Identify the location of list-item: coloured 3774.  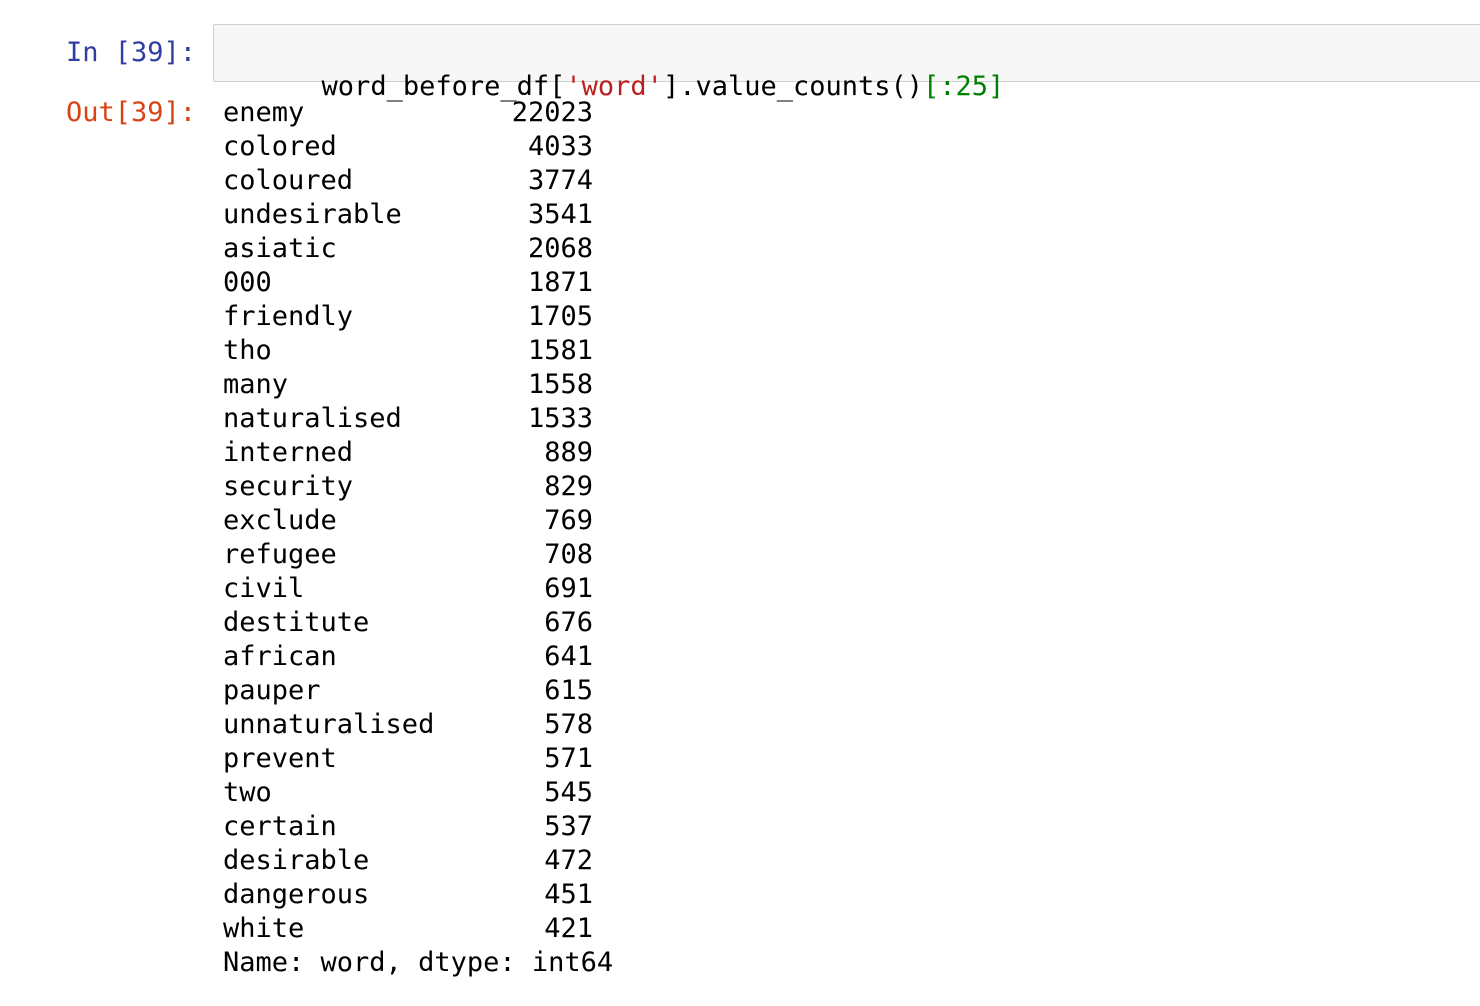
(573, 181).